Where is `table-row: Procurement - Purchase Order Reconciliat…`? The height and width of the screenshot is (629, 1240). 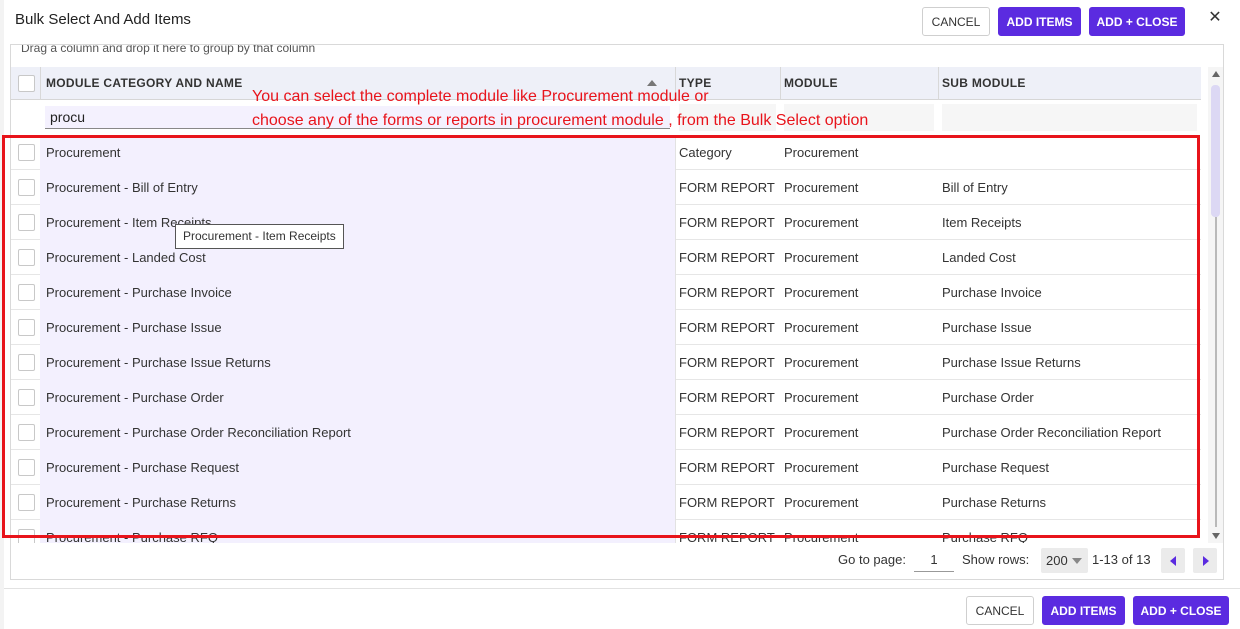 table-row: Procurement - Purchase Order Reconciliat… is located at coordinates (606, 432).